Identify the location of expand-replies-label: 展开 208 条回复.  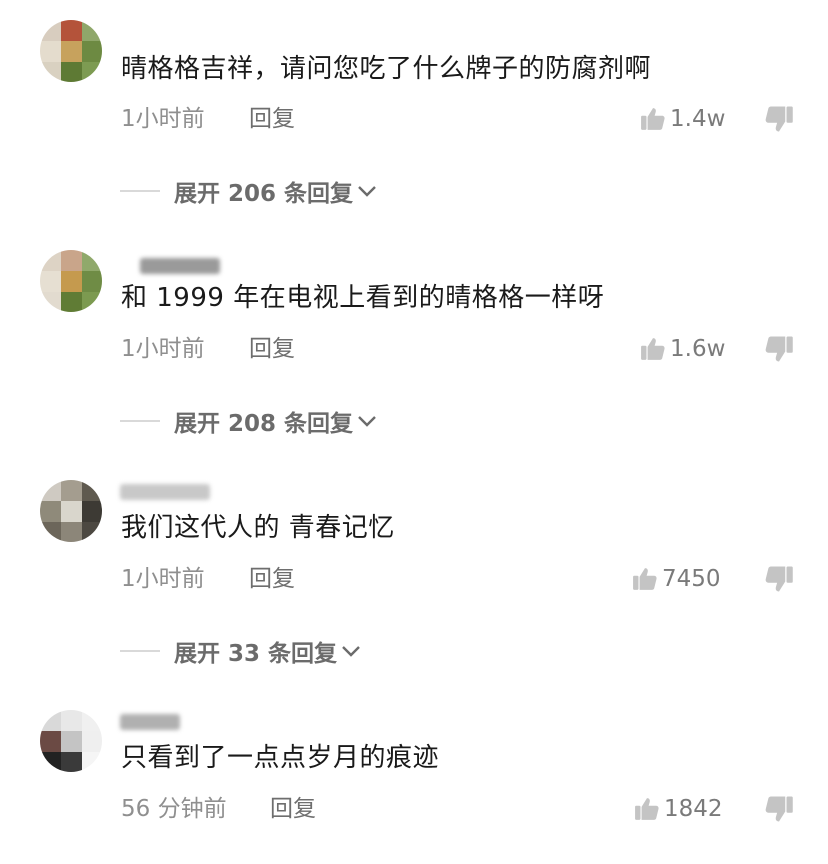
(264, 424).